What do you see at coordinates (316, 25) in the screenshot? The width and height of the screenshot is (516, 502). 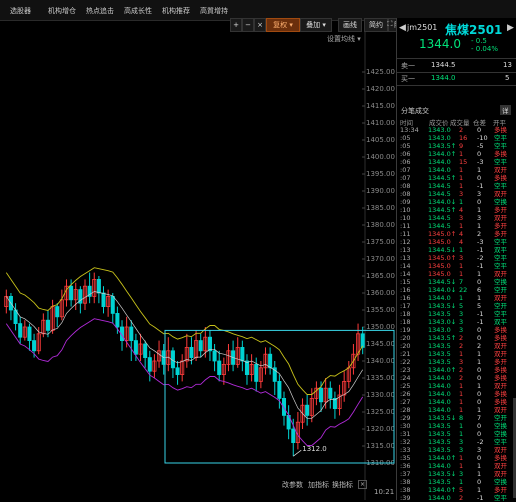 I see `overlay-dropdown: 叠加 ▾` at bounding box center [316, 25].